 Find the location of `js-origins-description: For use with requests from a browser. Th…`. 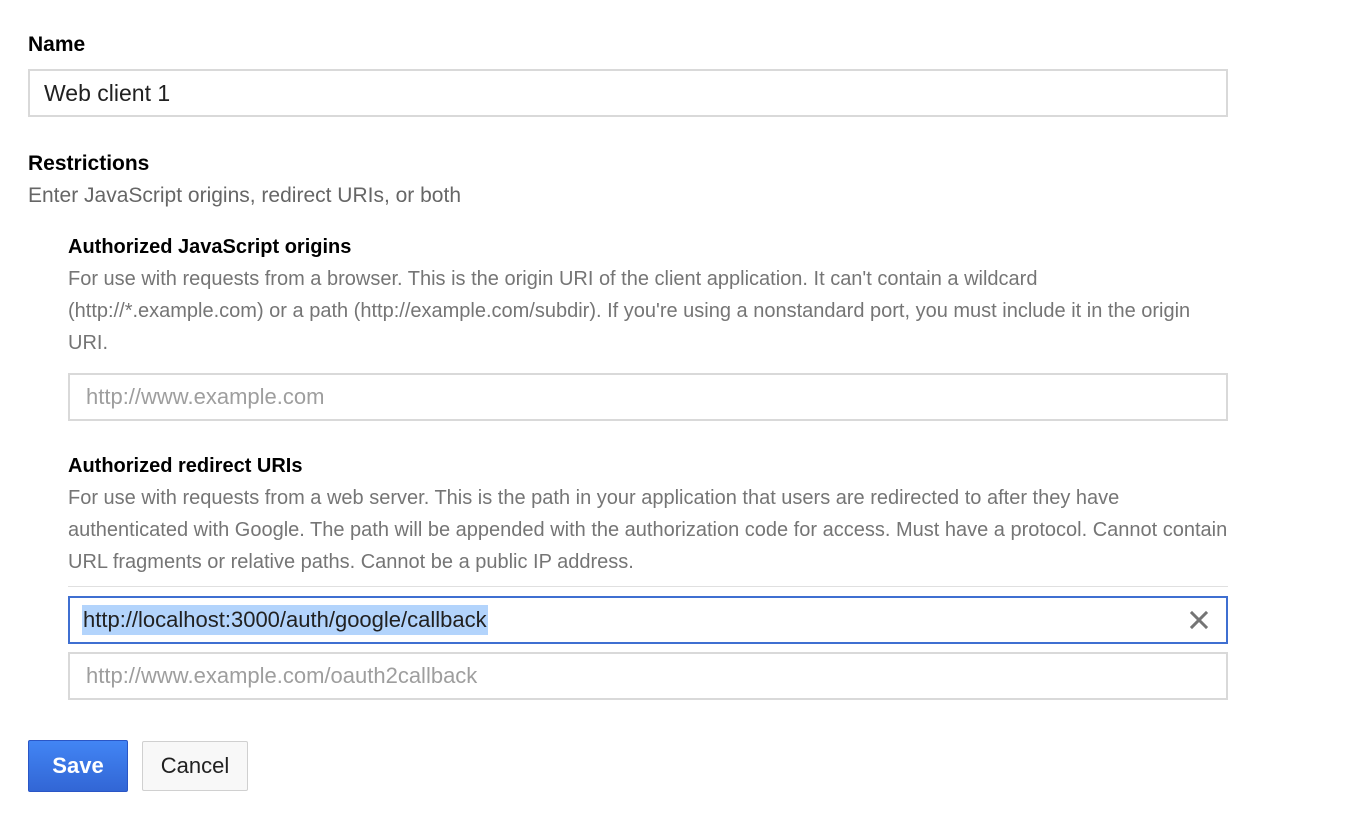

js-origins-description: For use with requests from a browser. Th… is located at coordinates (629, 311).